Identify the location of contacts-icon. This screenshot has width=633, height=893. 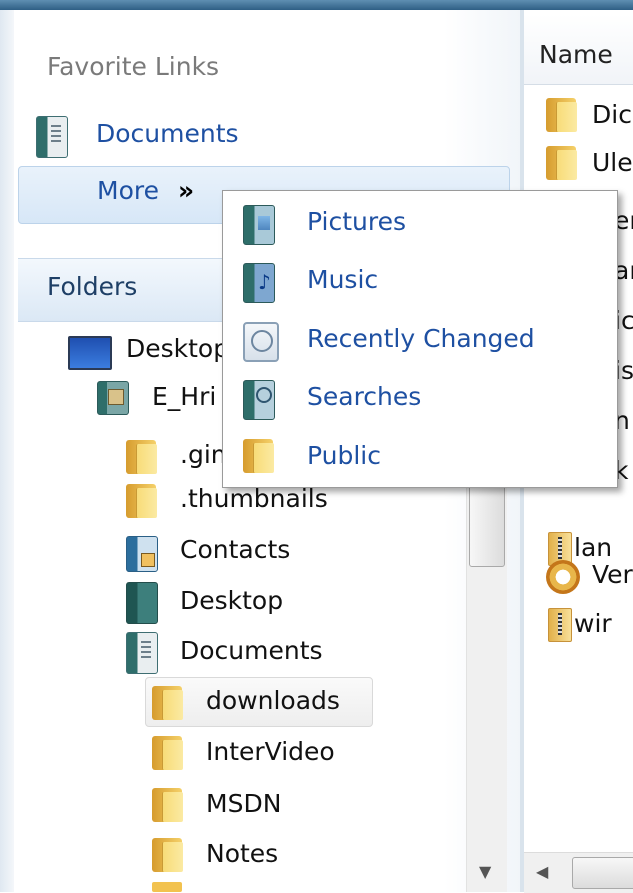
(142, 554).